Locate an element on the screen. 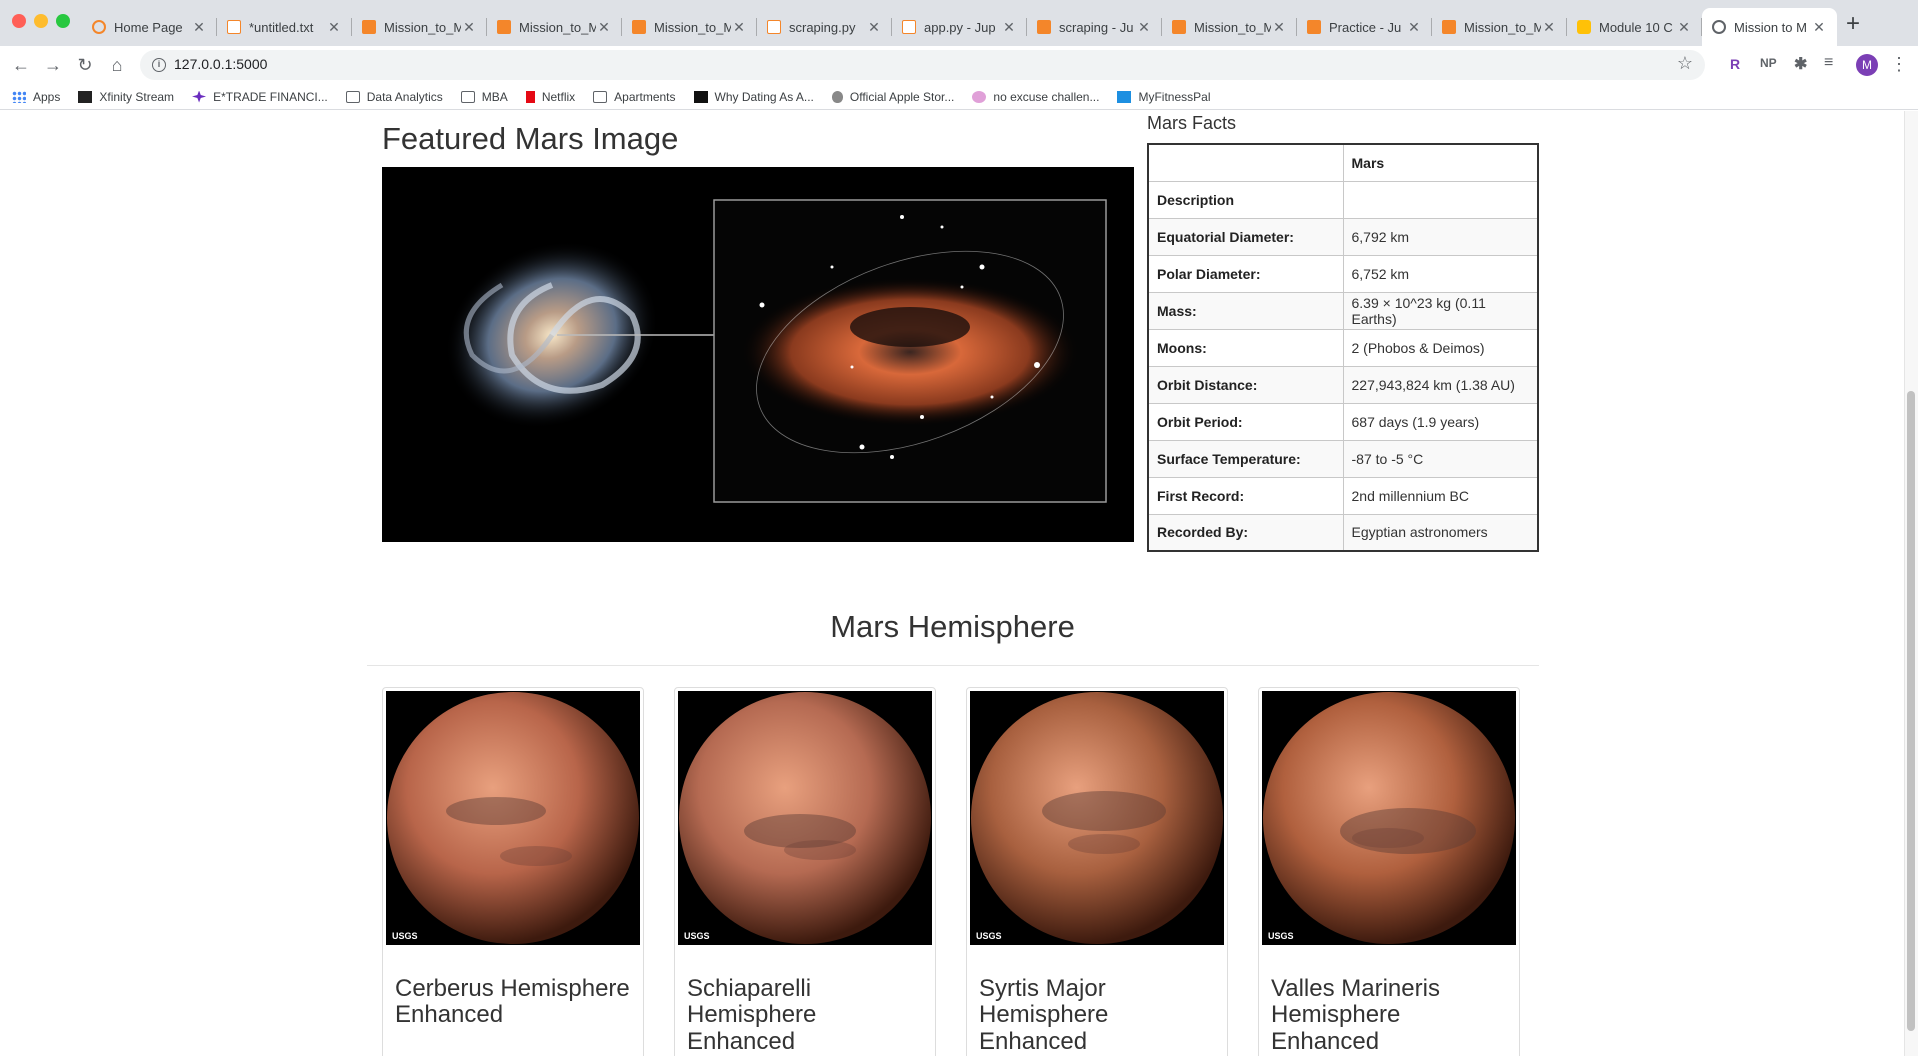 The width and height of the screenshot is (1918, 1056). bookmark-item: Xfinity Stream is located at coordinates (126, 97).